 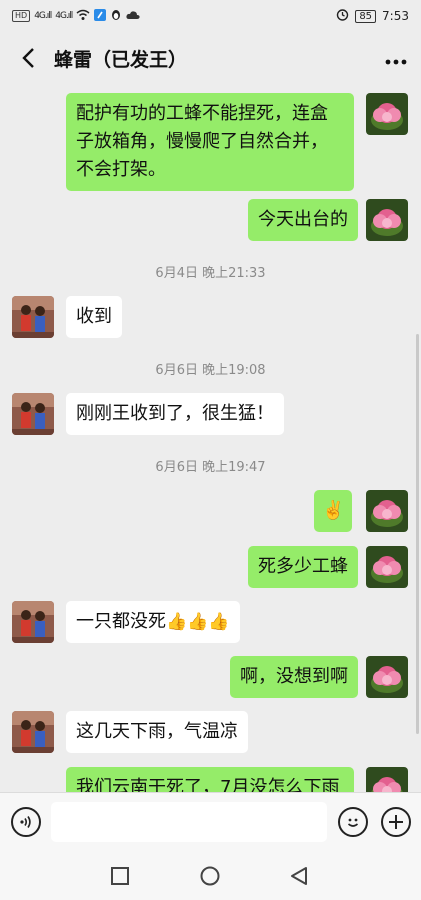 What do you see at coordinates (210, 58) in the screenshot?
I see `chat-header: 蜂雷（已发王）` at bounding box center [210, 58].